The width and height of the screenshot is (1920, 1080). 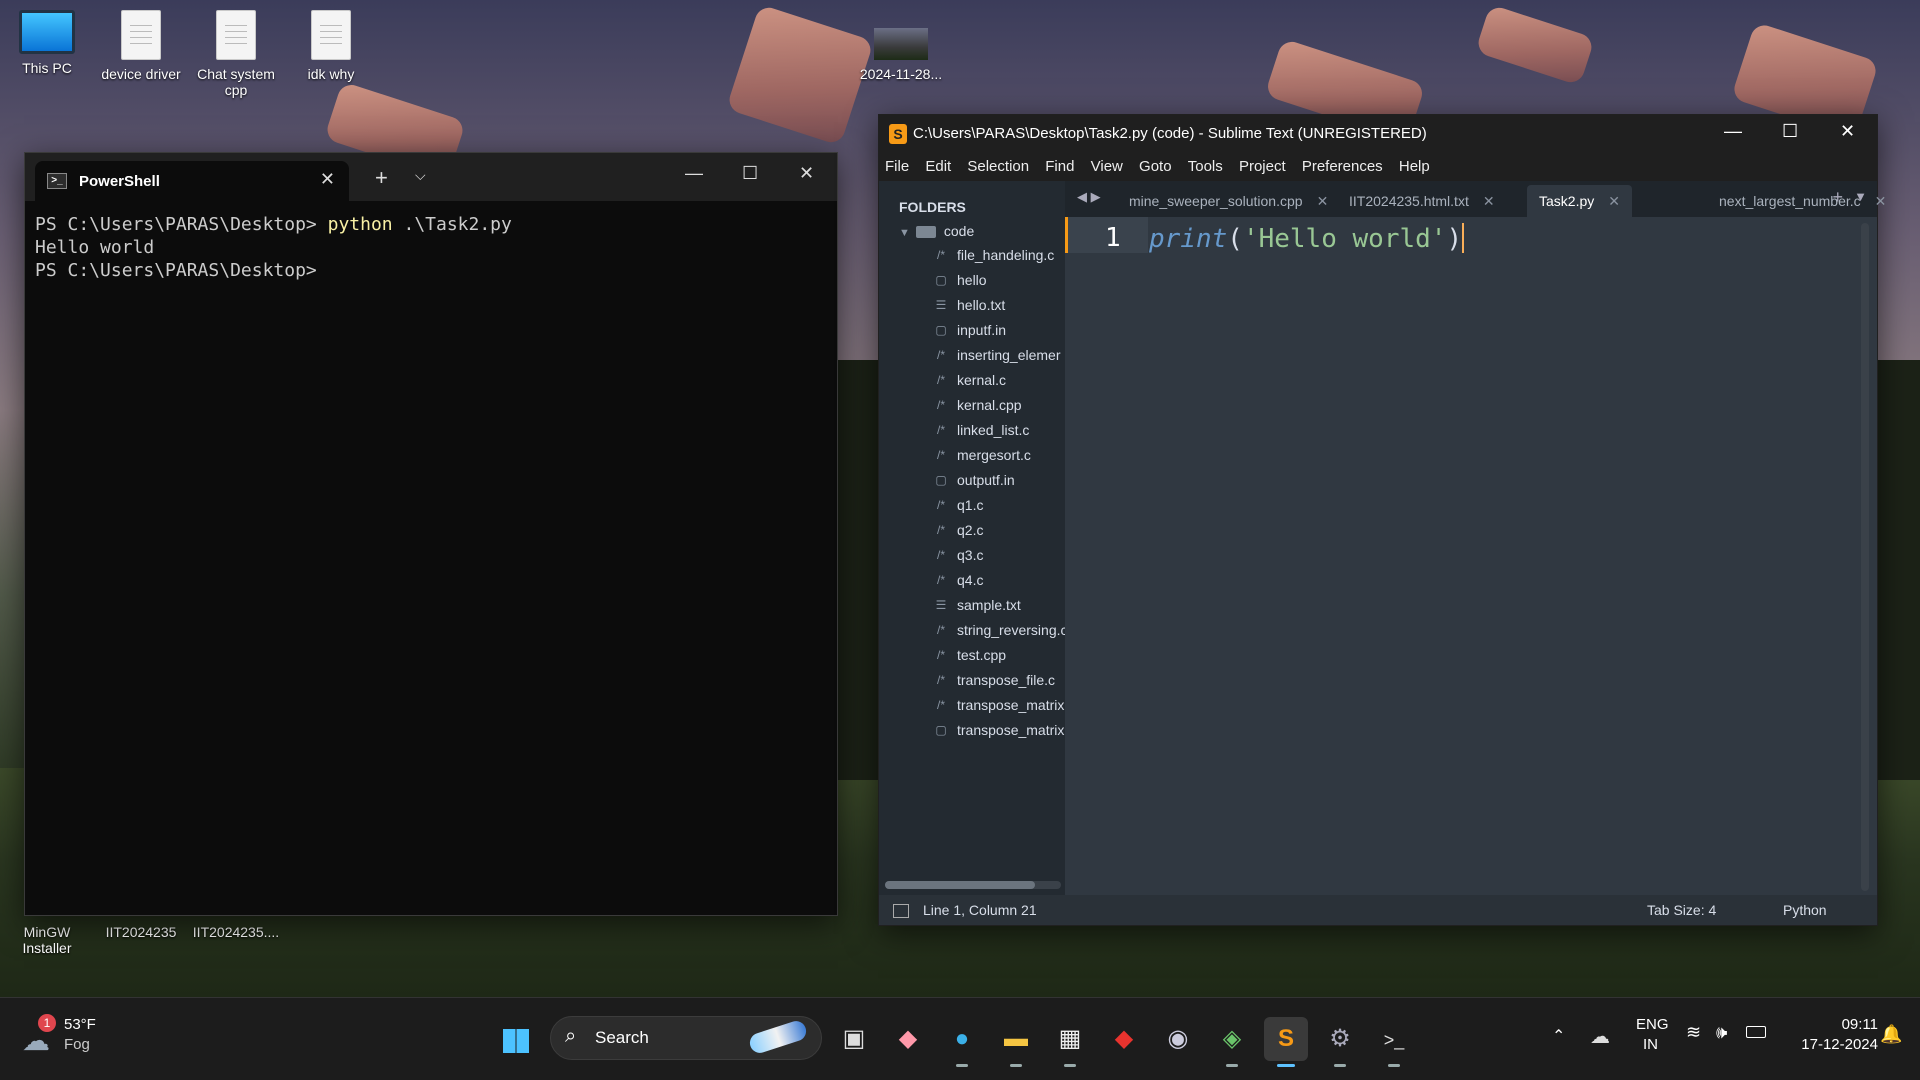 What do you see at coordinates (972, 330) in the screenshot?
I see `sidebar-file: ▢ inputf.in` at bounding box center [972, 330].